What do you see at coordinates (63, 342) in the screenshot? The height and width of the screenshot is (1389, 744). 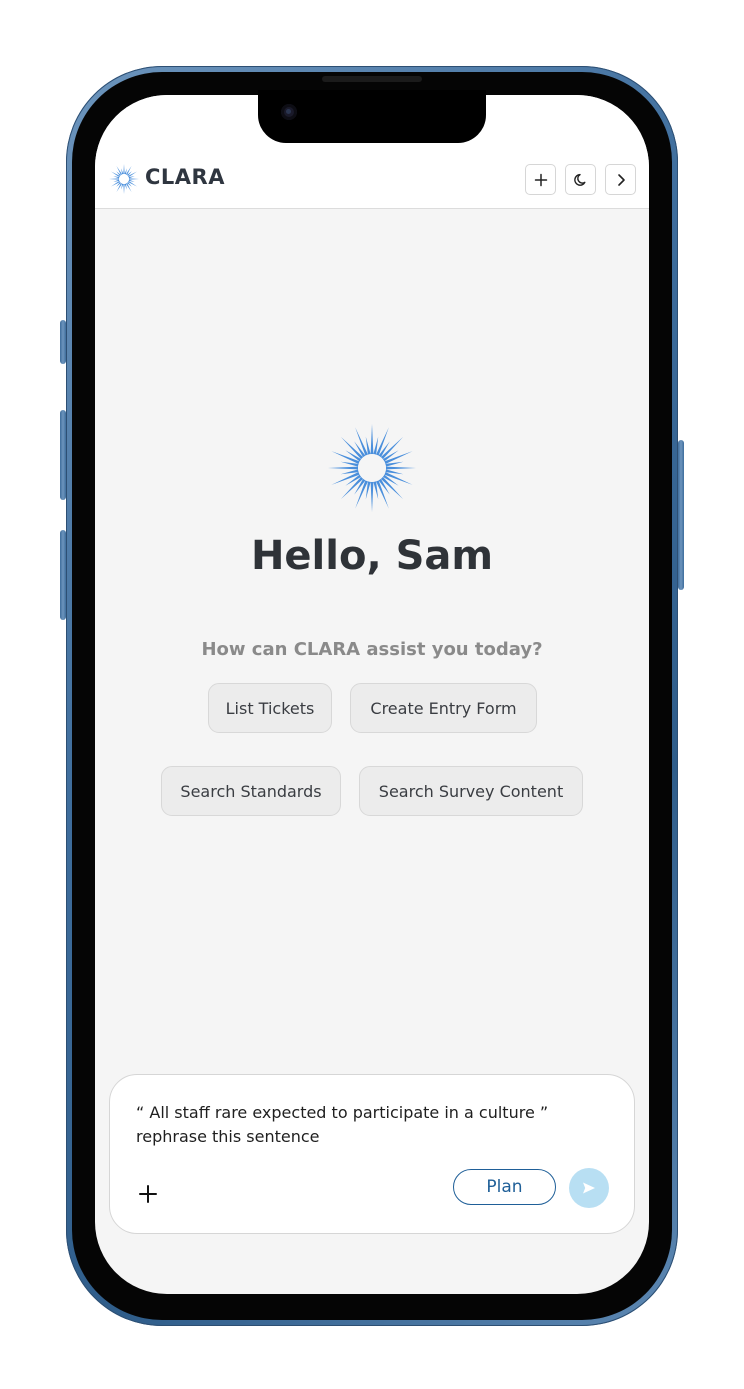 I see `silent-switch` at bounding box center [63, 342].